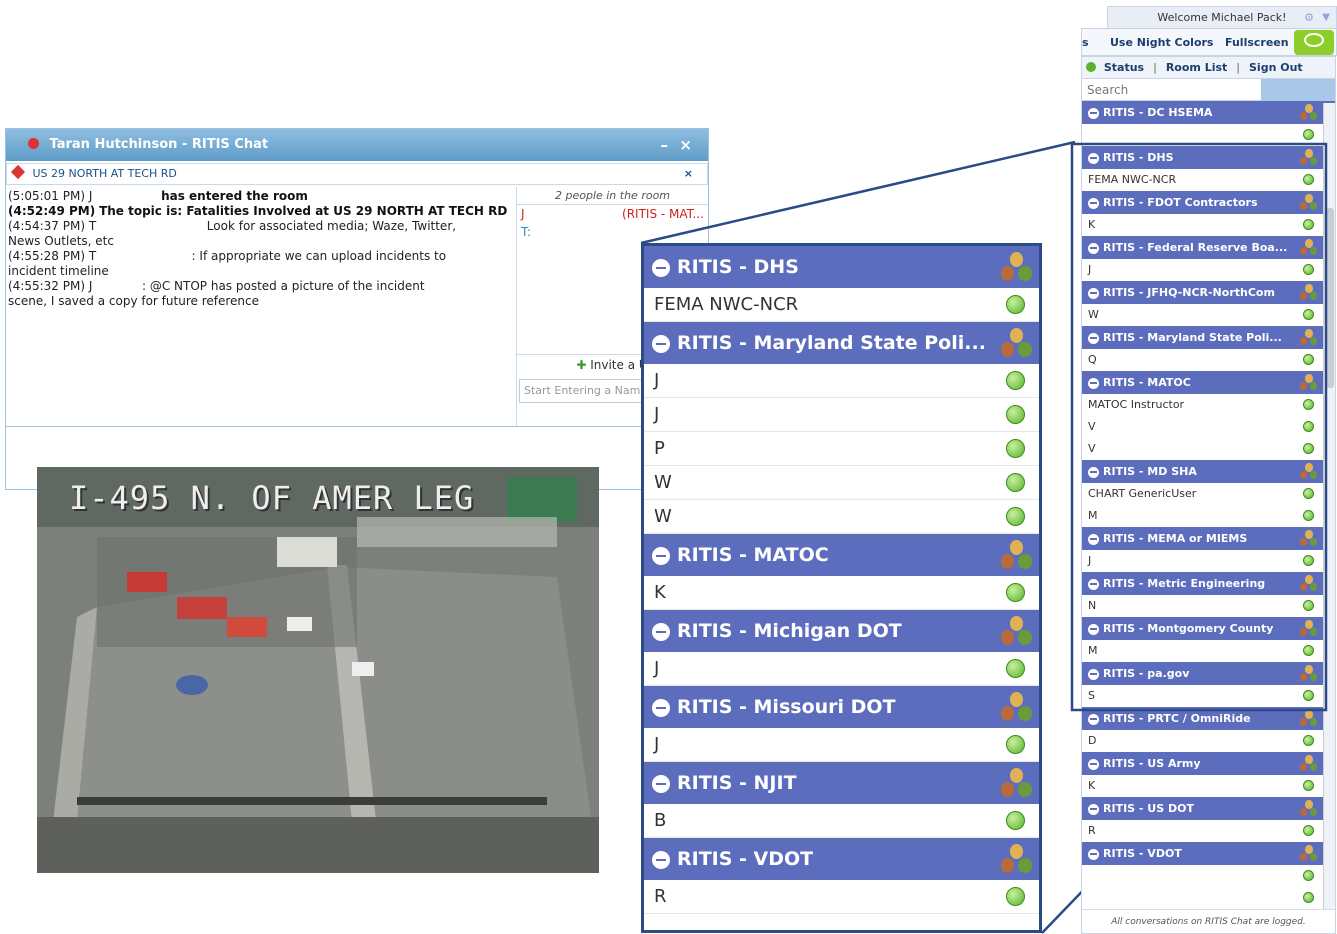 Image resolution: width=1337 pixels, height=934 pixels. I want to click on toolbar-button-cut: s, so click(1085, 42).